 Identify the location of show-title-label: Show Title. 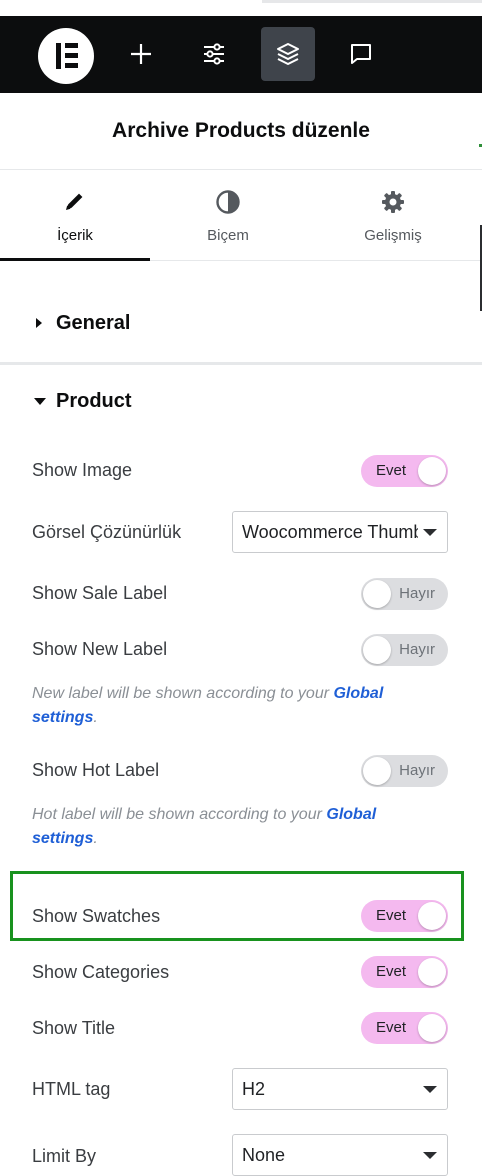
(74, 1028).